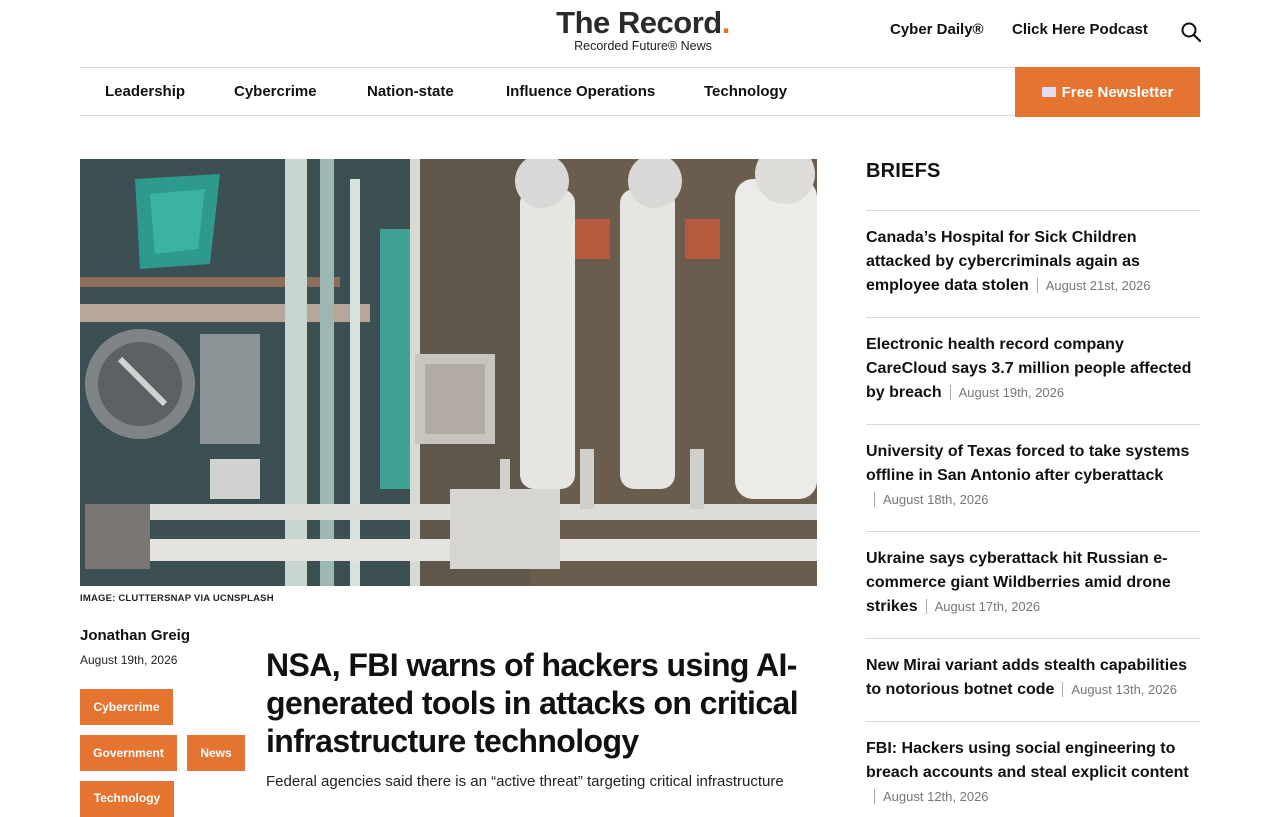 This screenshot has width=1280, height=817. What do you see at coordinates (1117, 92) in the screenshot?
I see `newsletter-label: Free Newsletter` at bounding box center [1117, 92].